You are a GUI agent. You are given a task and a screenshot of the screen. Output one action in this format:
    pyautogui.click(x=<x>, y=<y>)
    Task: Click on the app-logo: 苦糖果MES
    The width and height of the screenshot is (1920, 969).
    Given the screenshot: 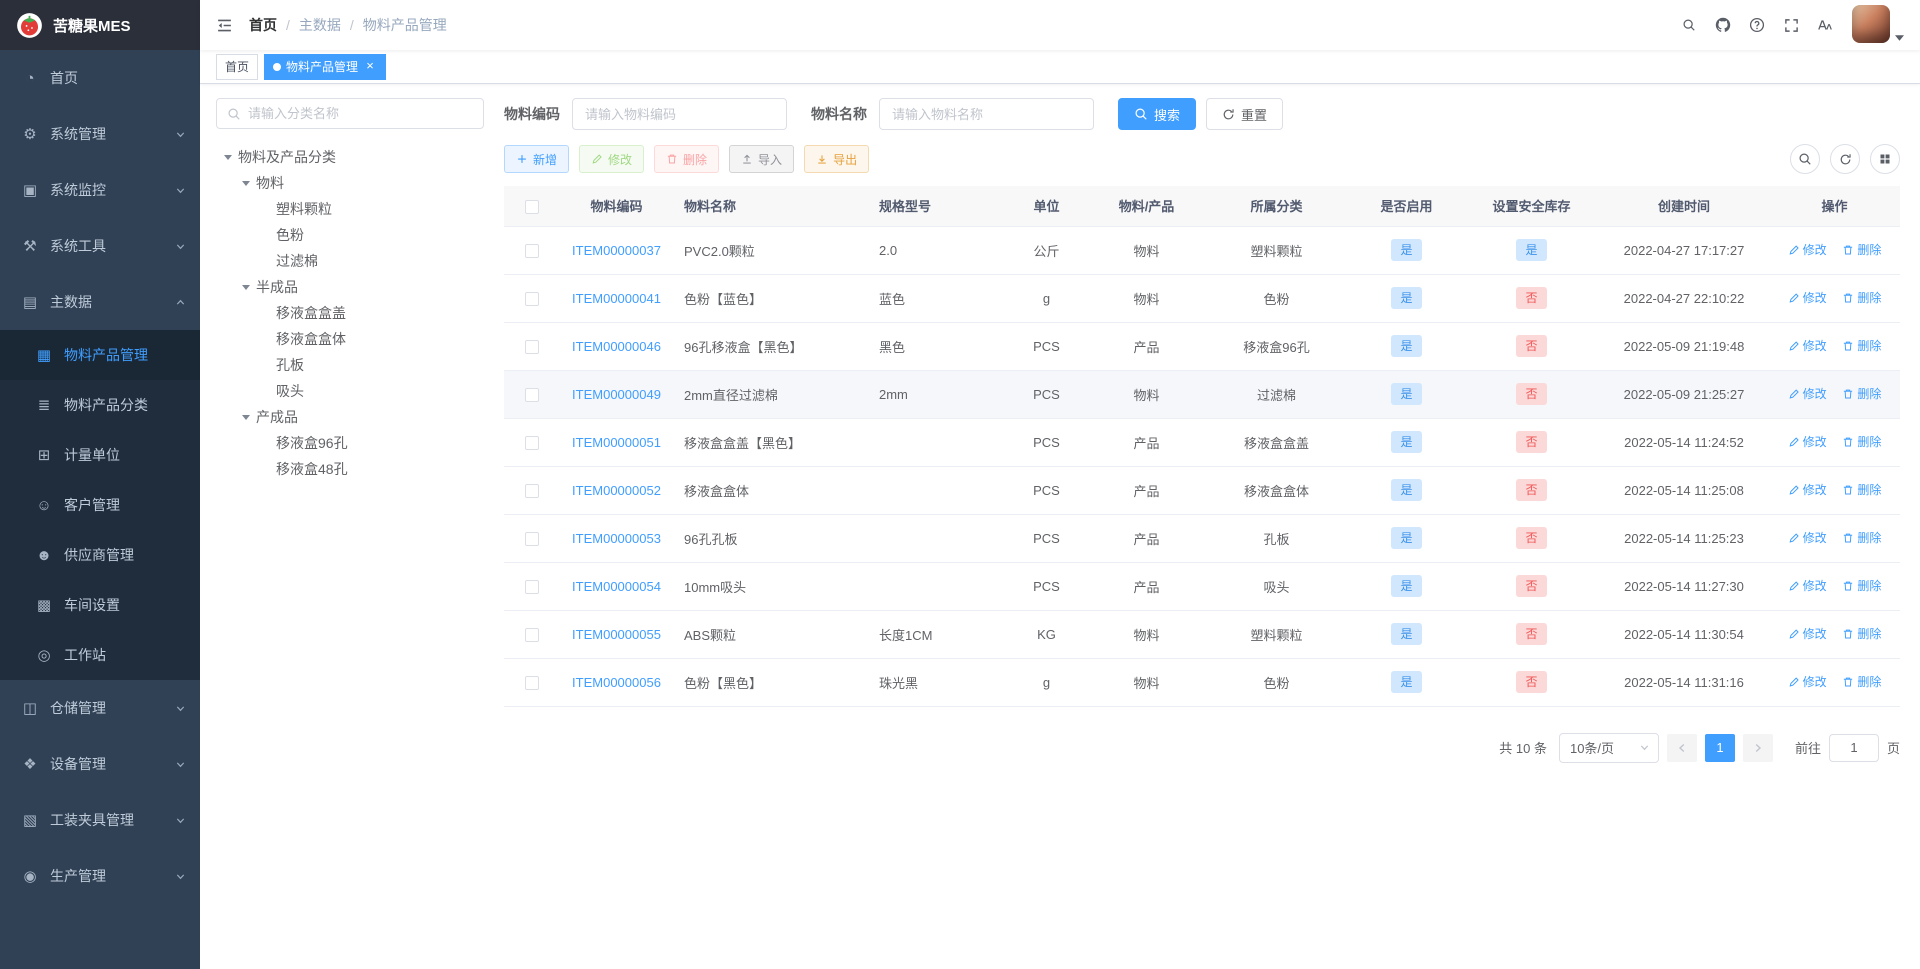 What is the action you would take?
    pyautogui.click(x=100, y=25)
    